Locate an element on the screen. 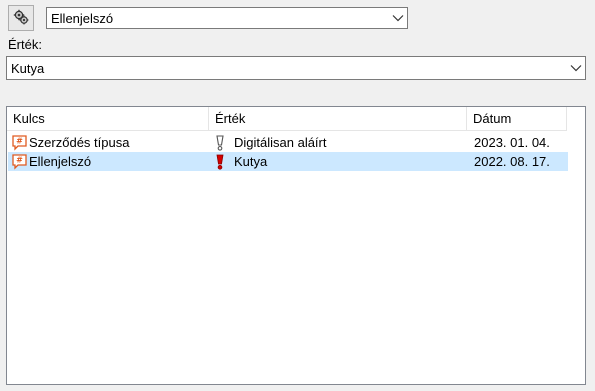  exclamation-outline-icon is located at coordinates (220, 142).